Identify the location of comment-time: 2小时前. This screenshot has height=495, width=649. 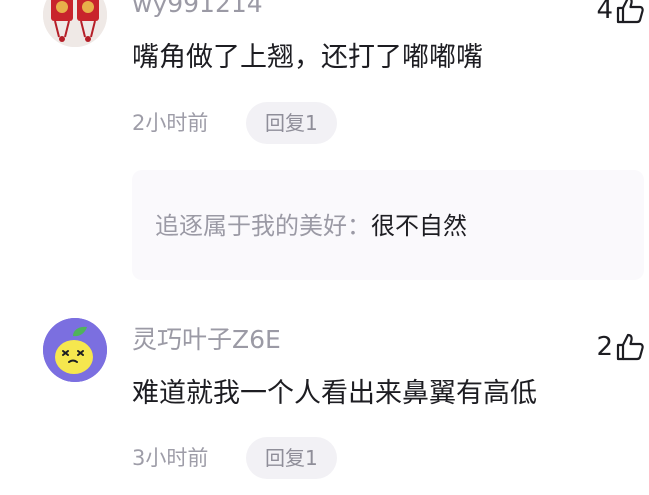
(170, 123).